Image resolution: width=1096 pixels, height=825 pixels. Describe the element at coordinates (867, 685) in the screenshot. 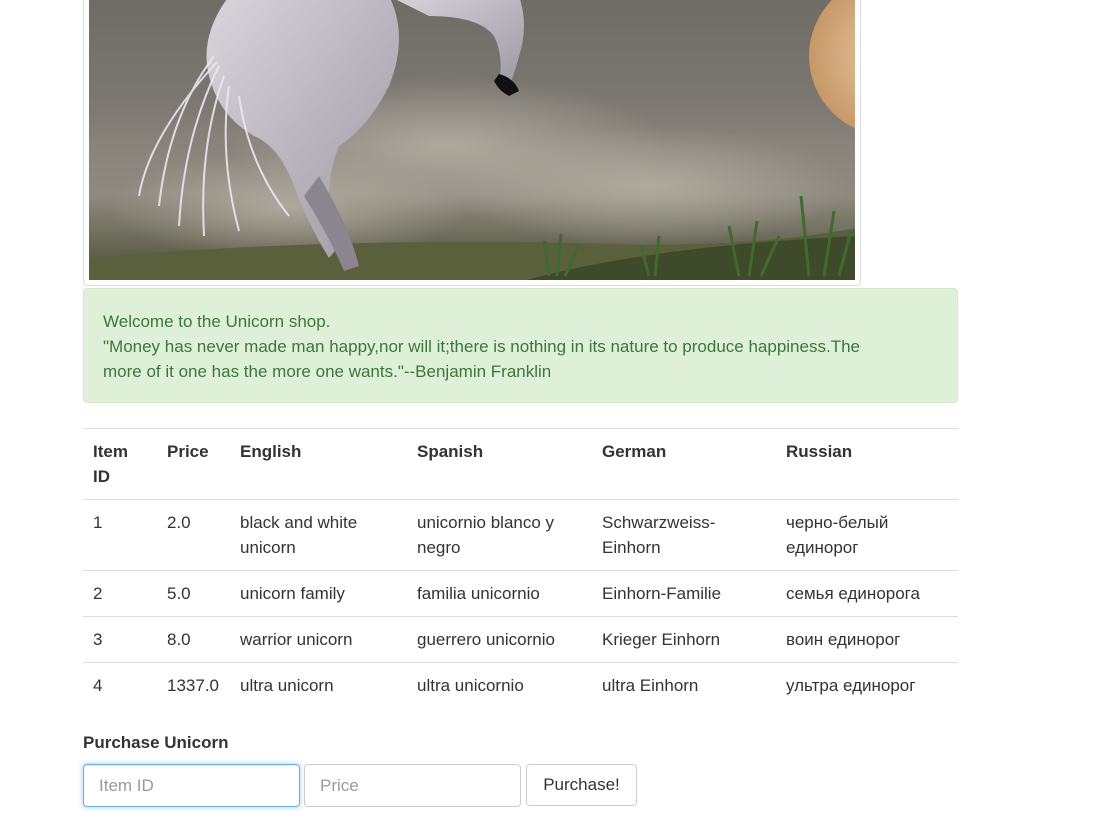

I see `cell-russian: ультра единорог` at that location.